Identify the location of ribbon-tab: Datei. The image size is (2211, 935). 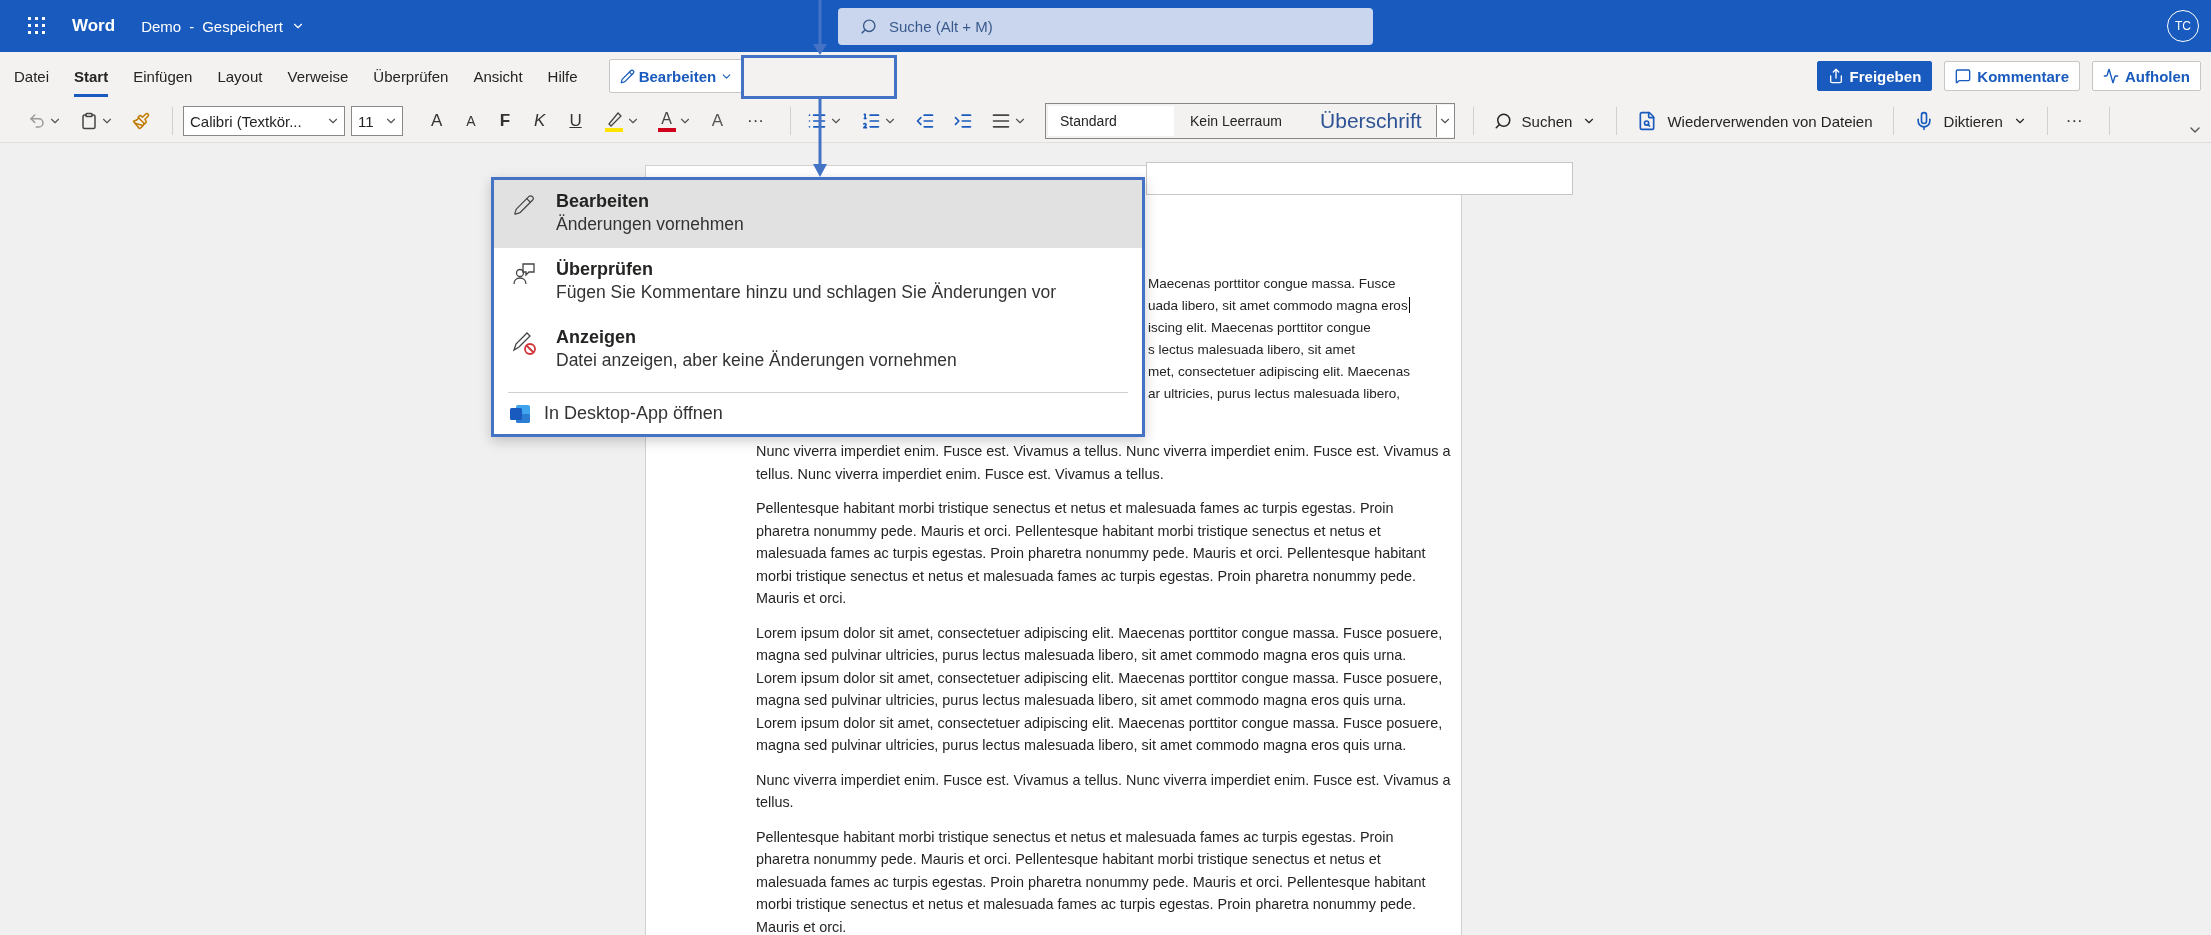
(32, 78).